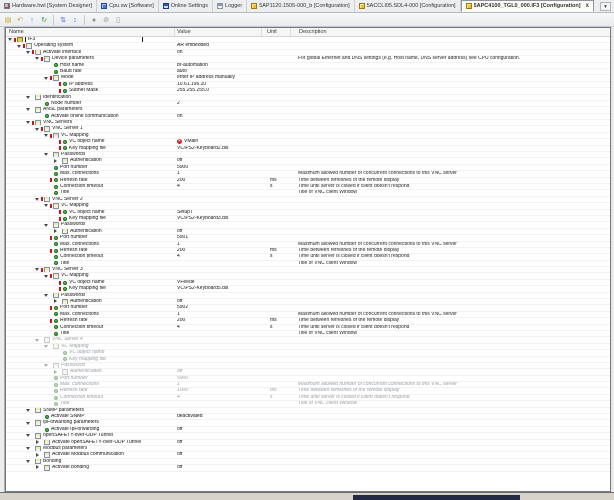  I want to click on parameter-value-cell: br-automation, so click(218, 65).